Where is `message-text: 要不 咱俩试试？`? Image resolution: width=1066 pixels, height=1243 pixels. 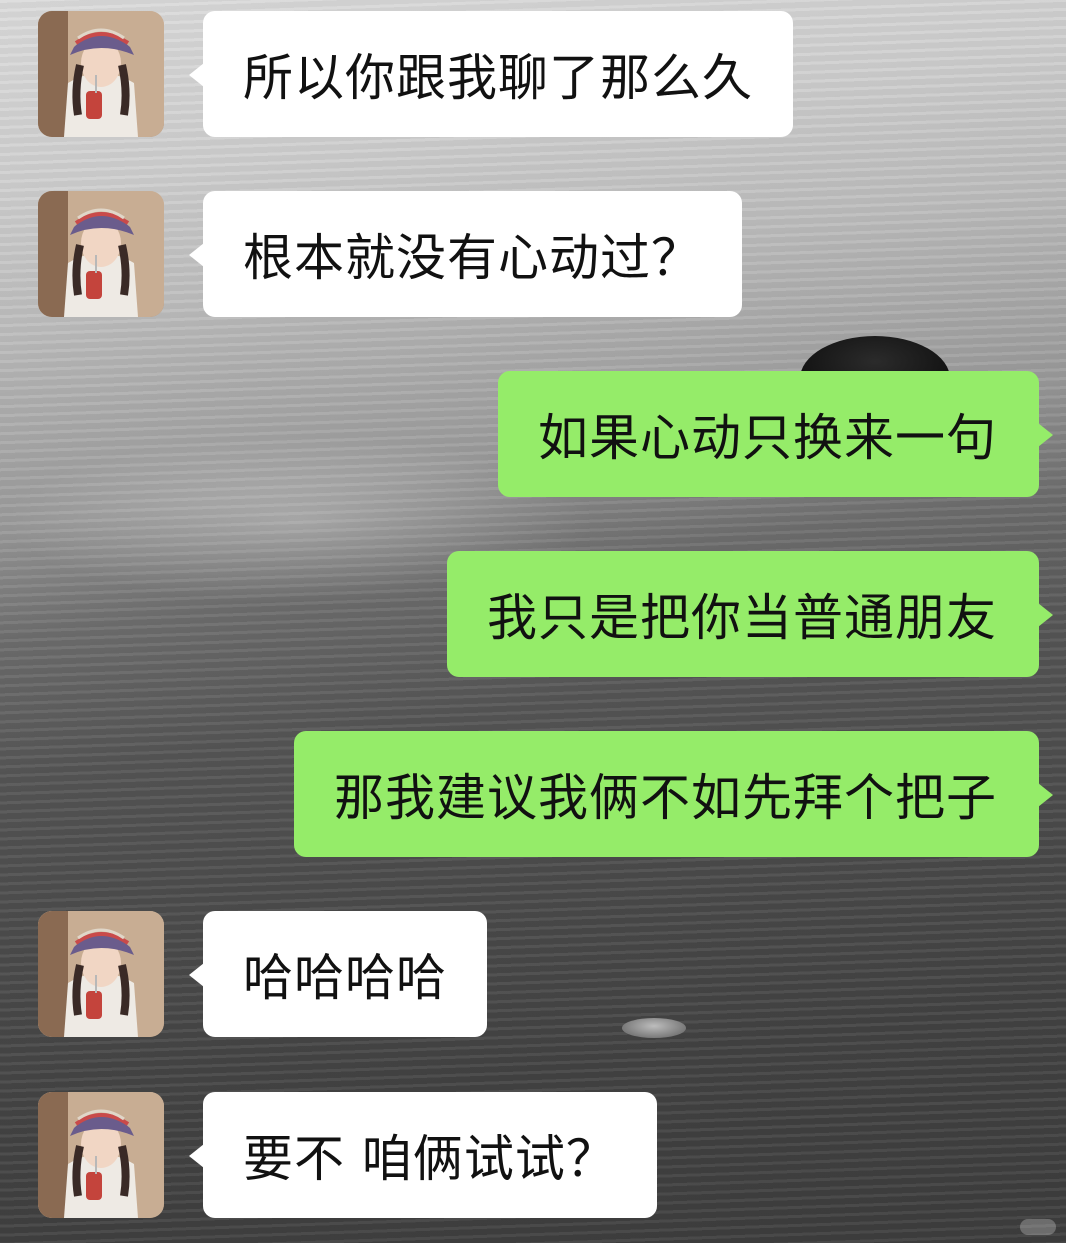
message-text: 要不 咱俩试试？ is located at coordinates (430, 1159).